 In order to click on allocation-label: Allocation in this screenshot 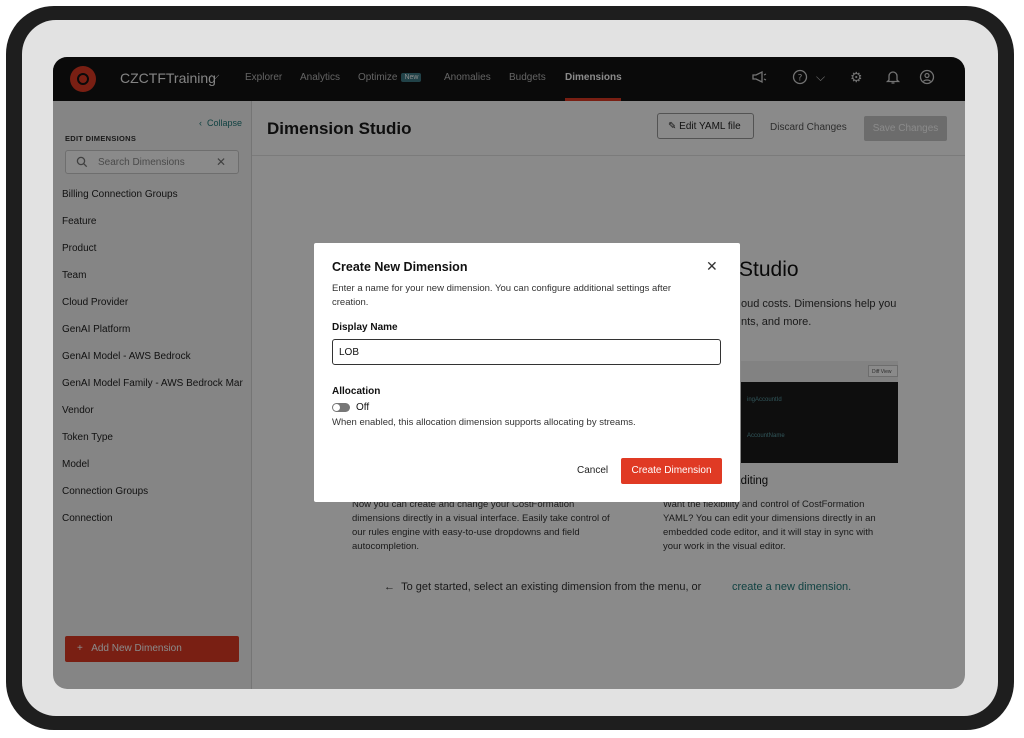, I will do `click(356, 391)`.